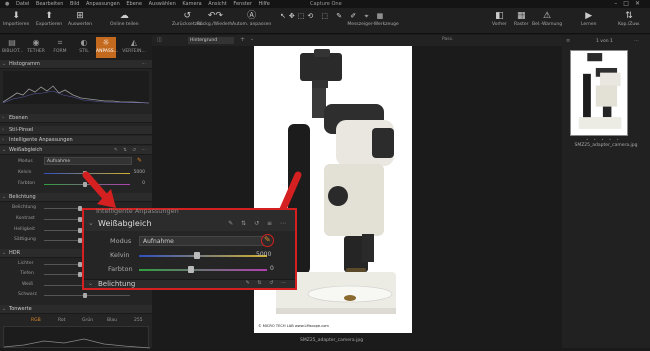  I want to click on wb-mode-select: Aufnahme, so click(88, 161).